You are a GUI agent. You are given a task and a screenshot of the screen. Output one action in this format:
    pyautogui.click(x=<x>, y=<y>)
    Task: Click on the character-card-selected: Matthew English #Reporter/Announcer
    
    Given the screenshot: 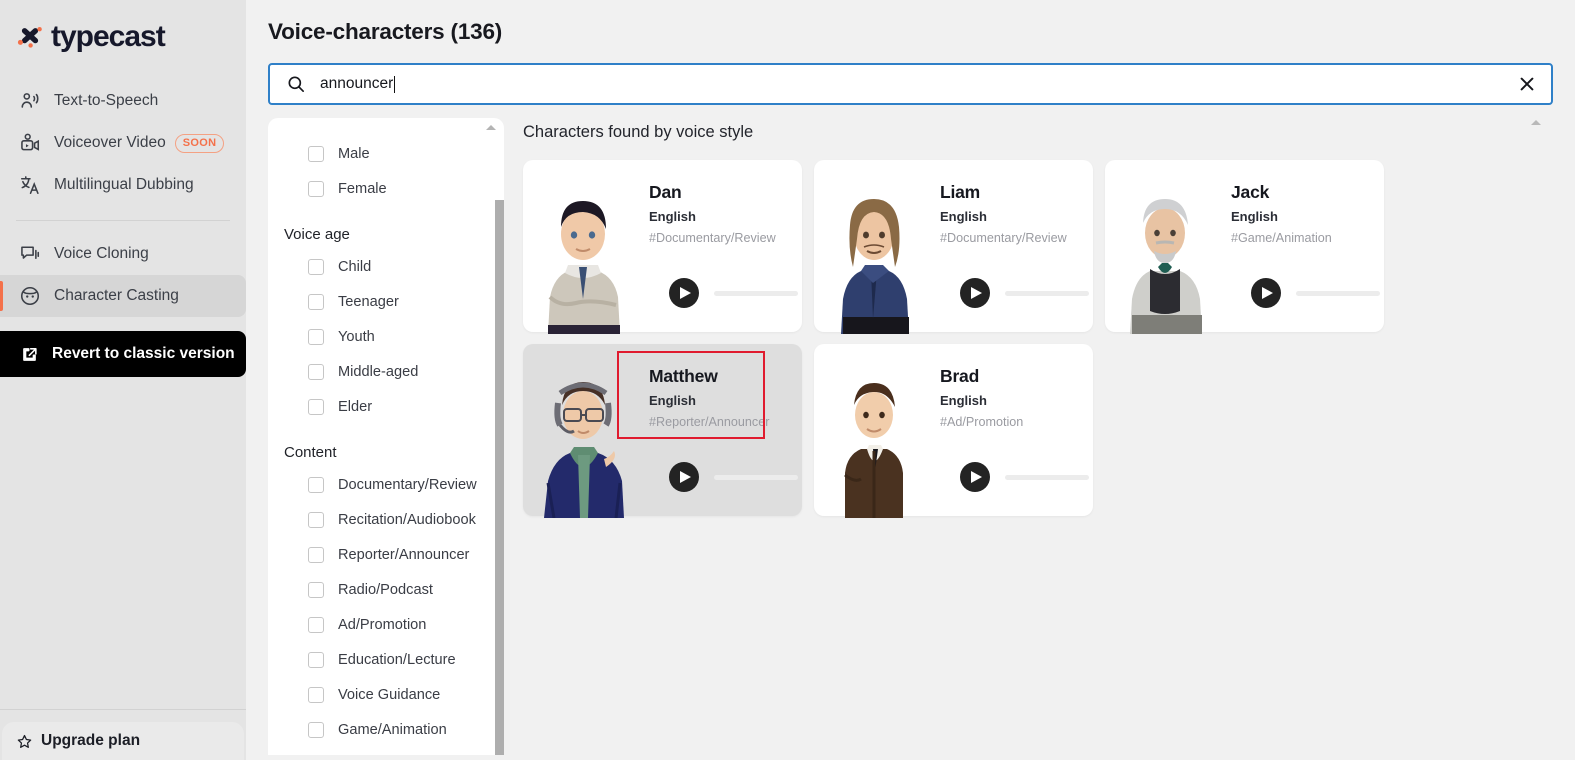 What is the action you would take?
    pyautogui.click(x=662, y=431)
    